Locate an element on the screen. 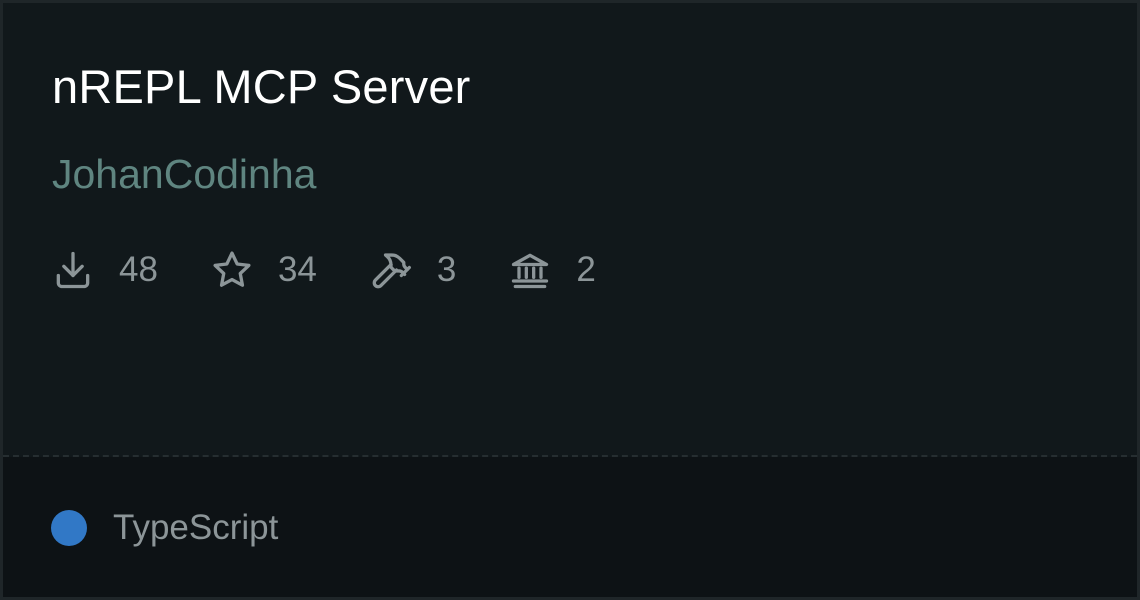  language-label: TypeScript is located at coordinates (196, 527).